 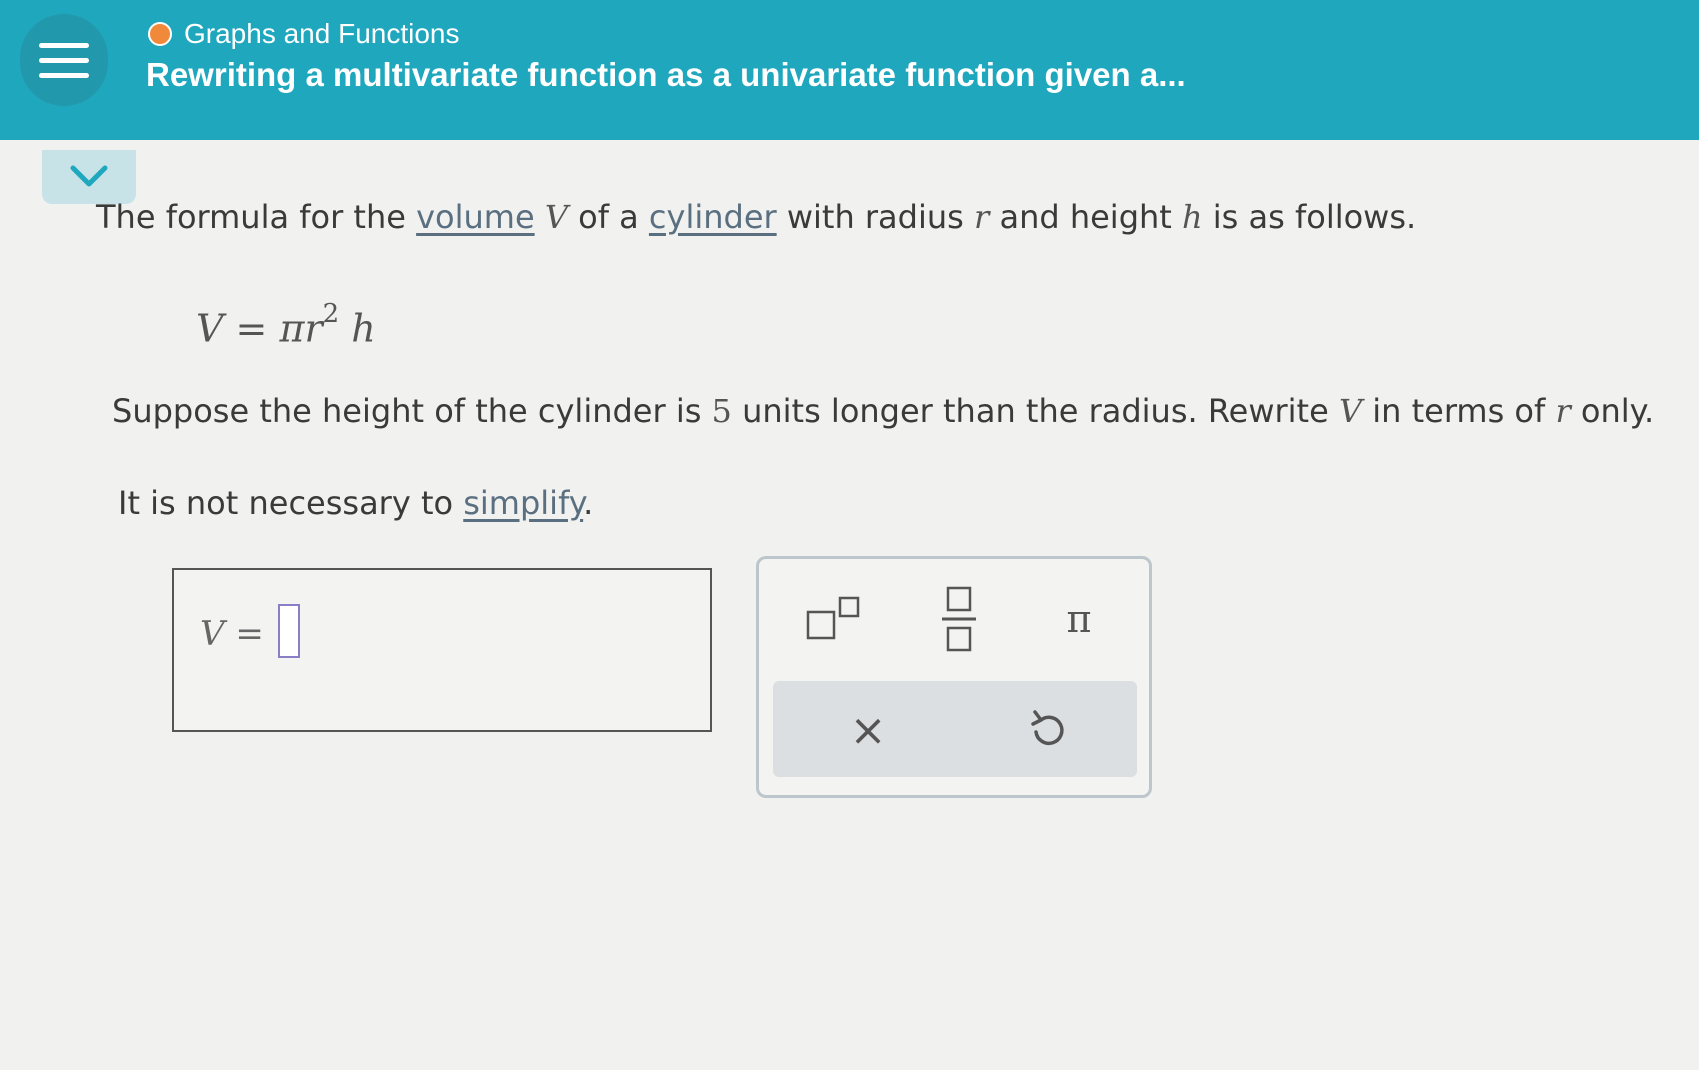 I want to click on text: and height, so click(x=1085, y=217).